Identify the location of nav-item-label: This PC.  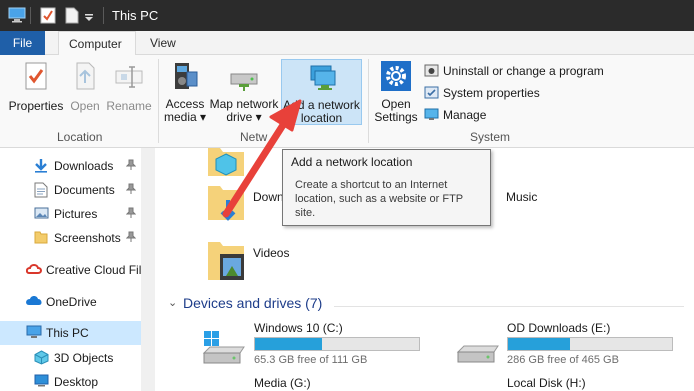
(67, 333).